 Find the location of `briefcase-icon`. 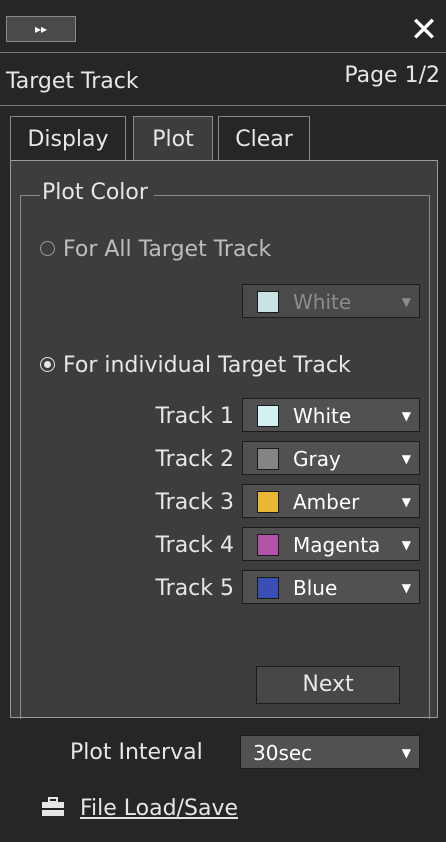

briefcase-icon is located at coordinates (53, 806).